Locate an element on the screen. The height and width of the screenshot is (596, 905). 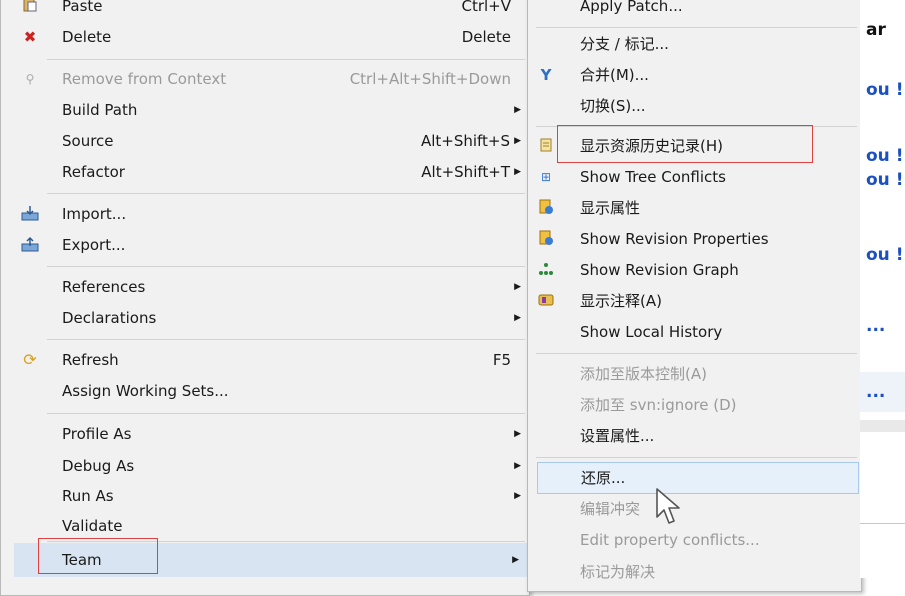
menu-item-label: 添加至 svn:ignore (D) is located at coordinates (658, 405).